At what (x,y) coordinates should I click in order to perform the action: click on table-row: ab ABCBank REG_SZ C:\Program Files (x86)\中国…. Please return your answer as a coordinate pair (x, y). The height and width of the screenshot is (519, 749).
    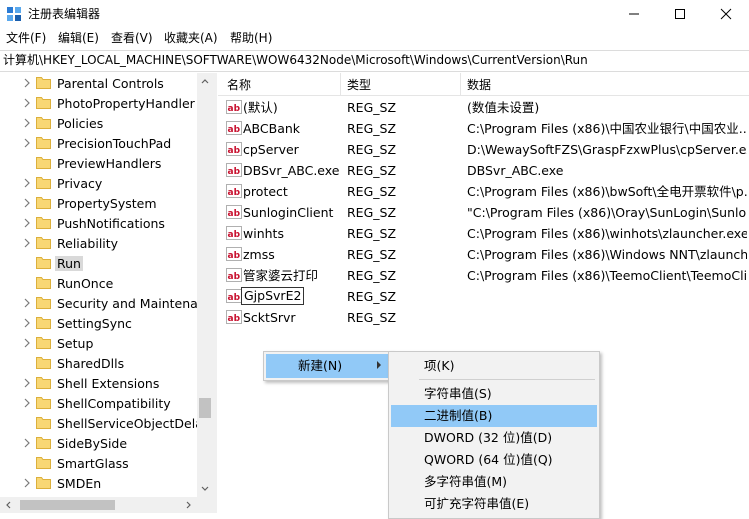
    Looking at the image, I should click on (483, 128).